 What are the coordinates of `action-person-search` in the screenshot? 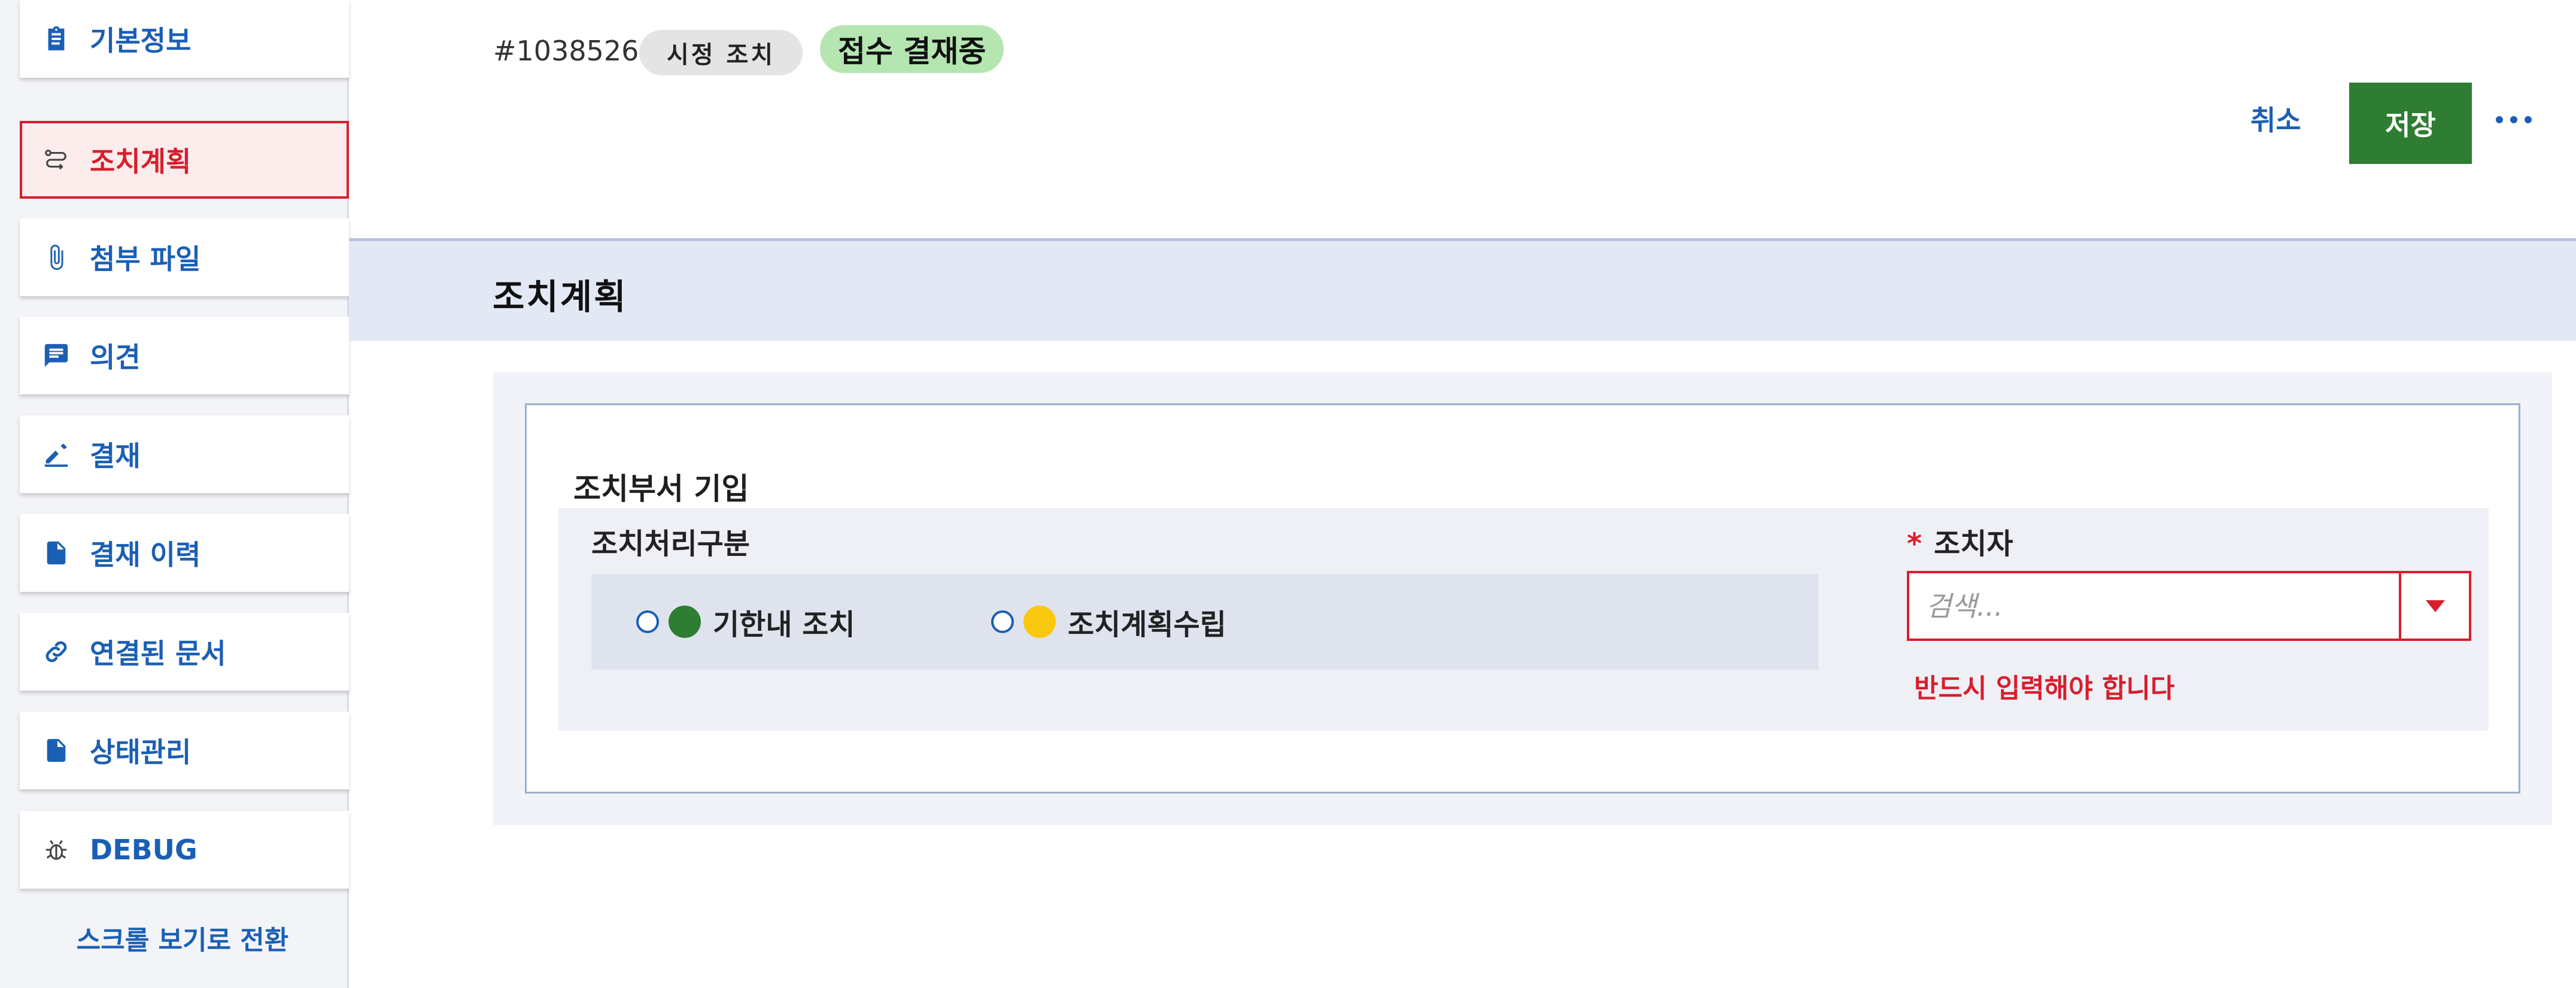 It's located at (2154, 606).